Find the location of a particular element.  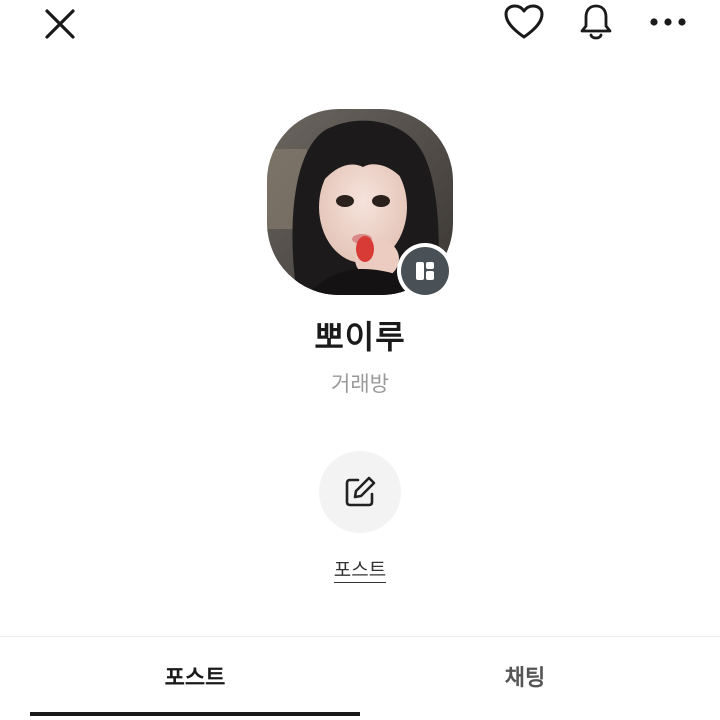

close-button is located at coordinates (60, 24).